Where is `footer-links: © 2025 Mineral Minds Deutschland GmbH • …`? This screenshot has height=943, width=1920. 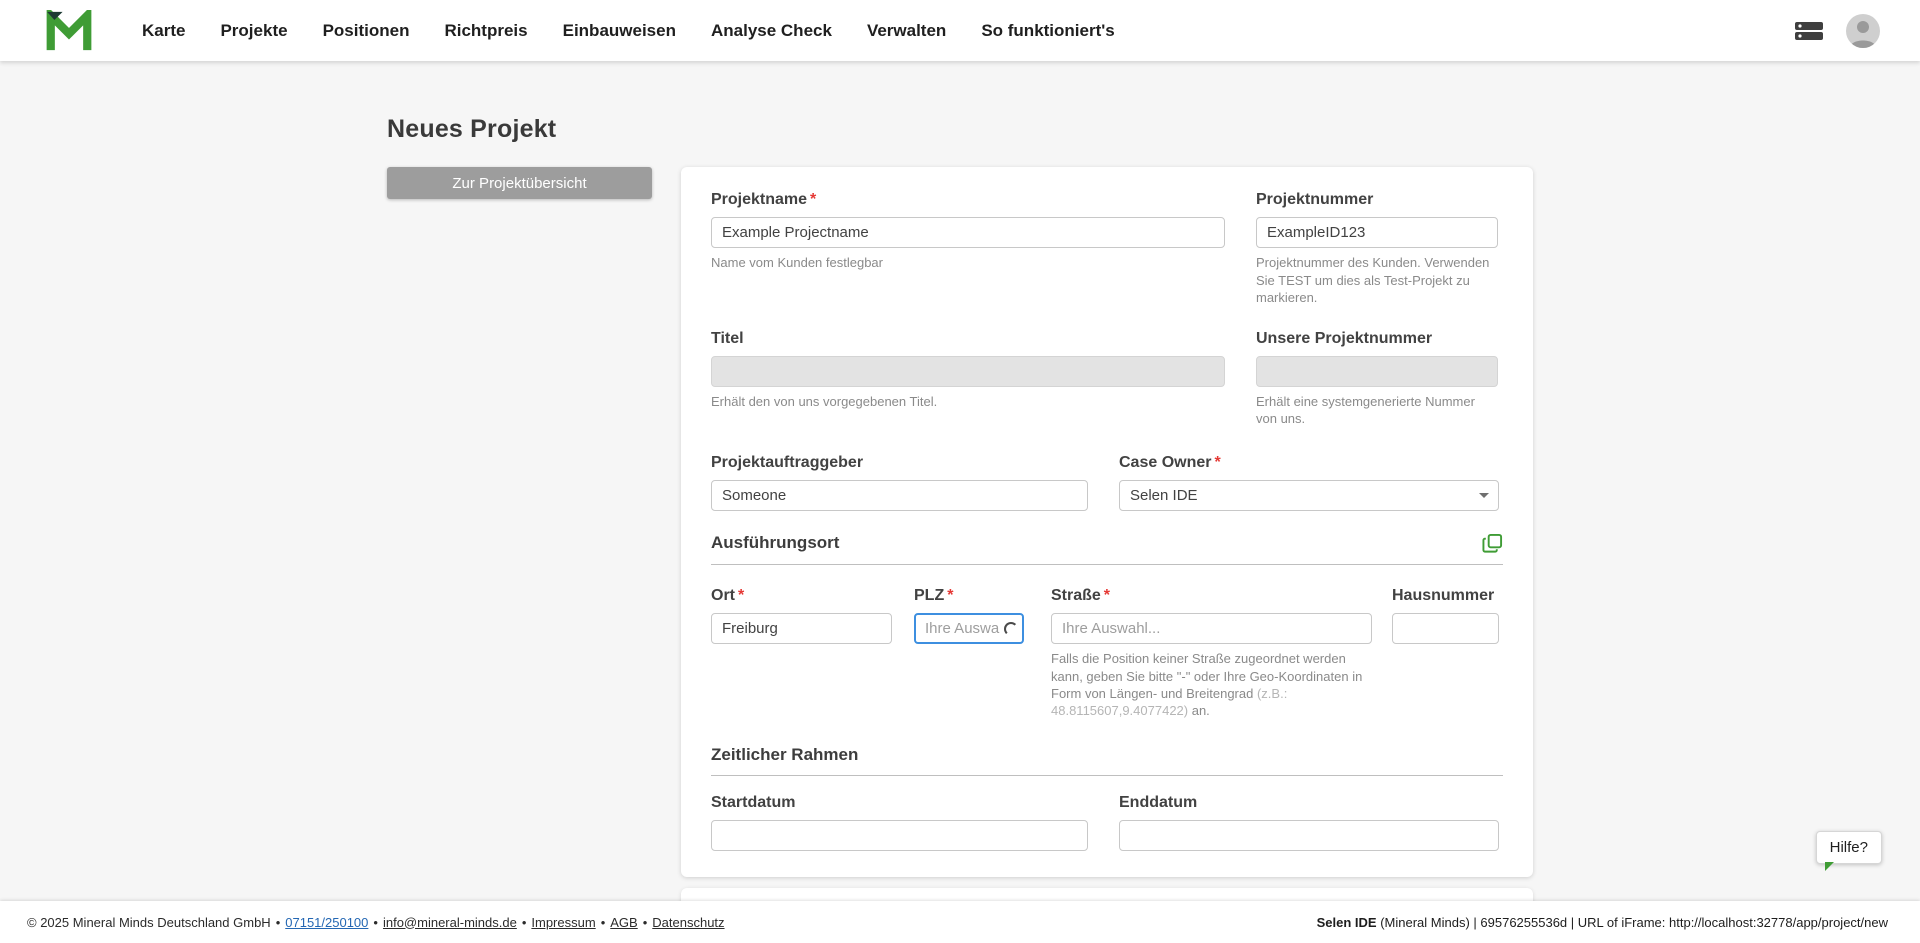 footer-links: © 2025 Mineral Minds Deutschland GmbH • … is located at coordinates (376, 922).